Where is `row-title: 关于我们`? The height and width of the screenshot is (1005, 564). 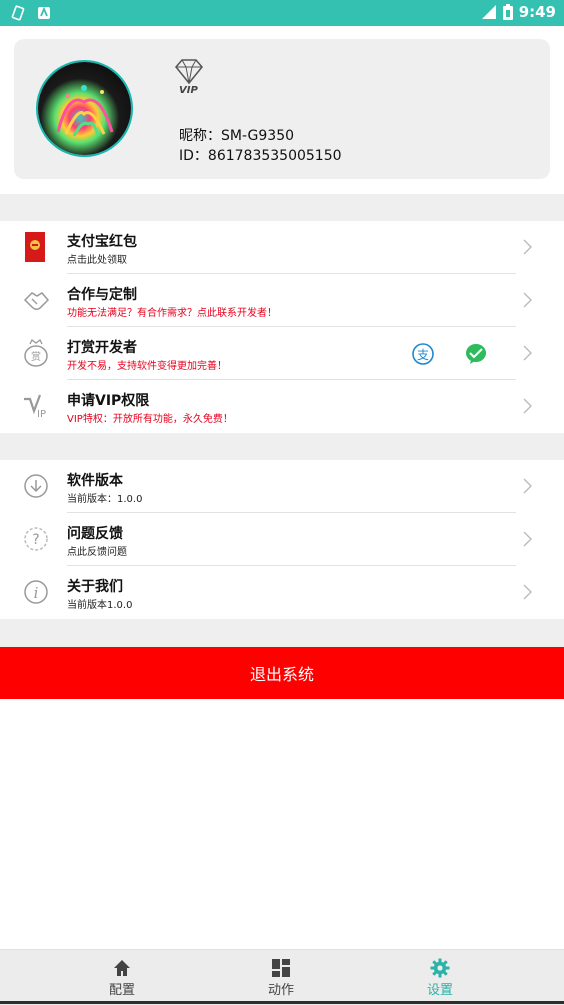
row-title: 关于我们 is located at coordinates (95, 587).